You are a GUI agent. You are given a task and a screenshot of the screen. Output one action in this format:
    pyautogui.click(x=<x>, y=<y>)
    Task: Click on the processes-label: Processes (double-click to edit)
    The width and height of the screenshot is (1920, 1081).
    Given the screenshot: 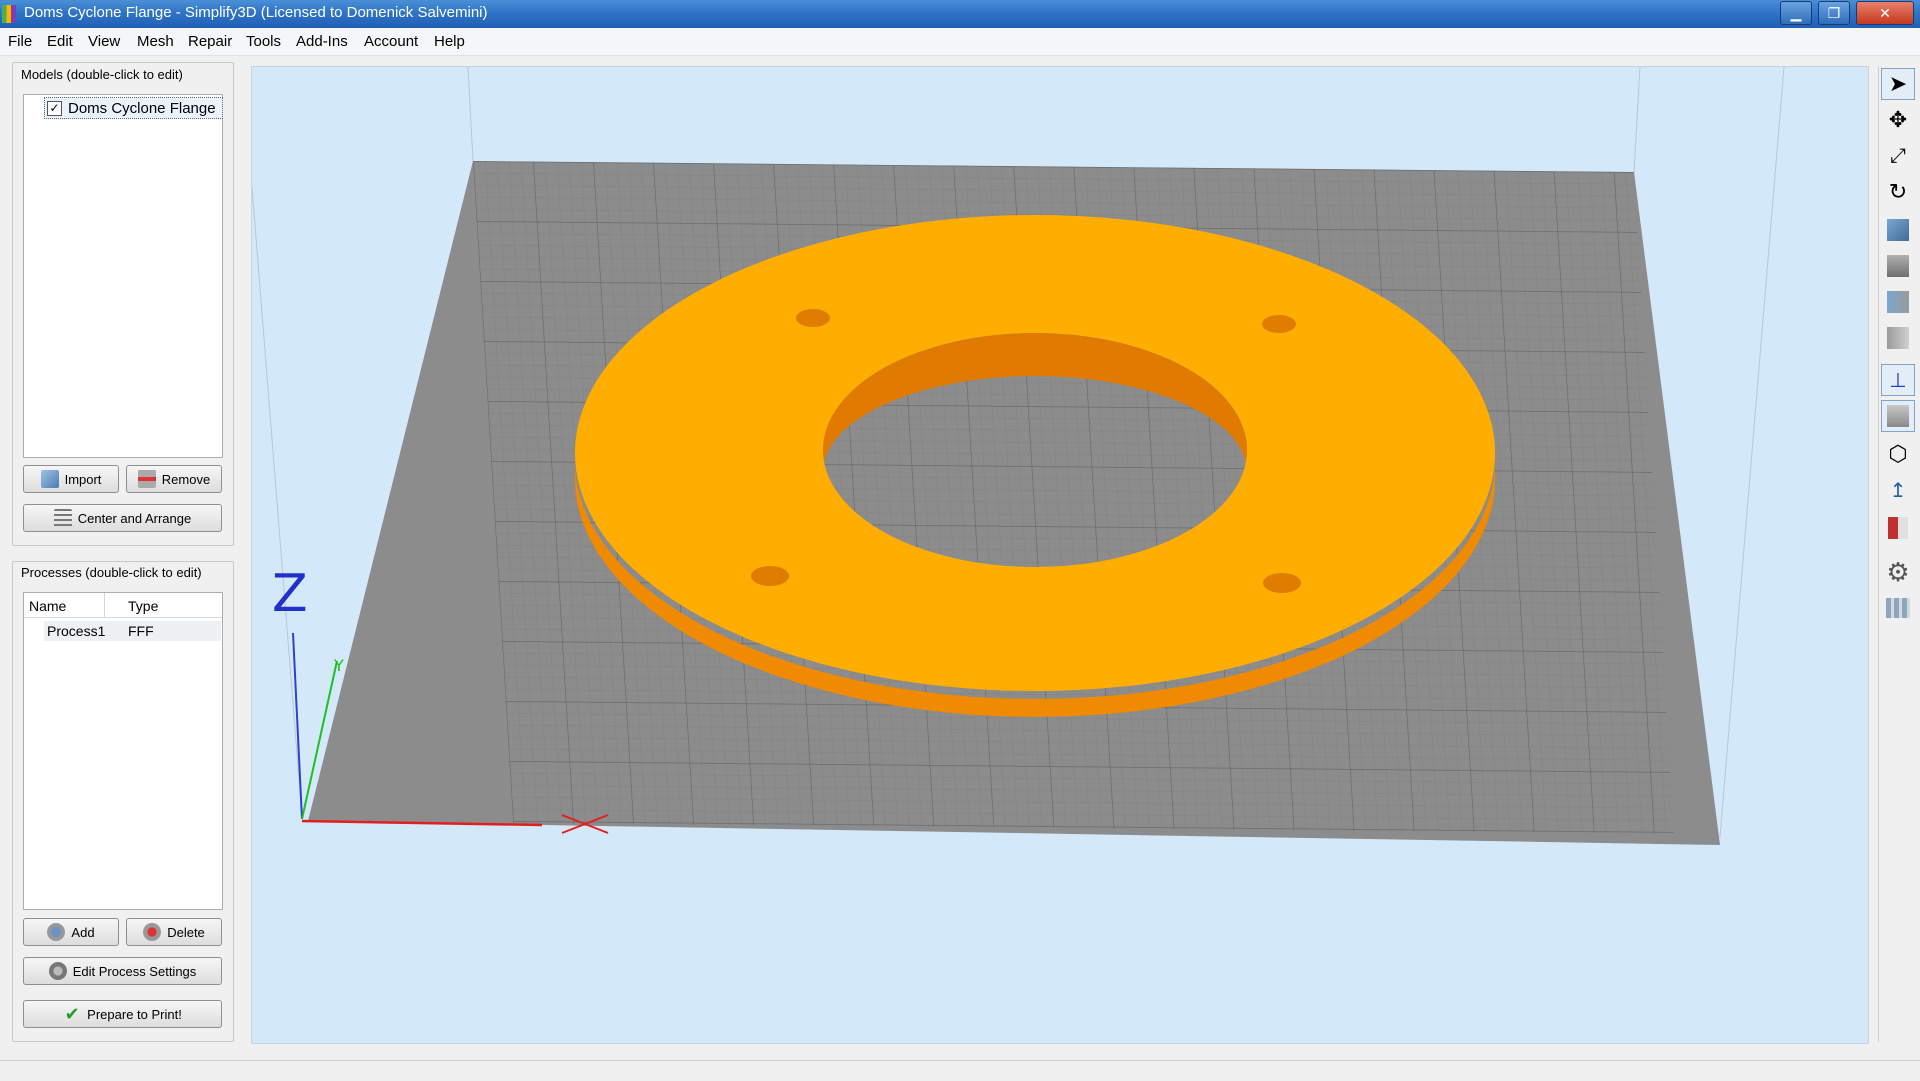 What is the action you would take?
    pyautogui.click(x=111, y=572)
    